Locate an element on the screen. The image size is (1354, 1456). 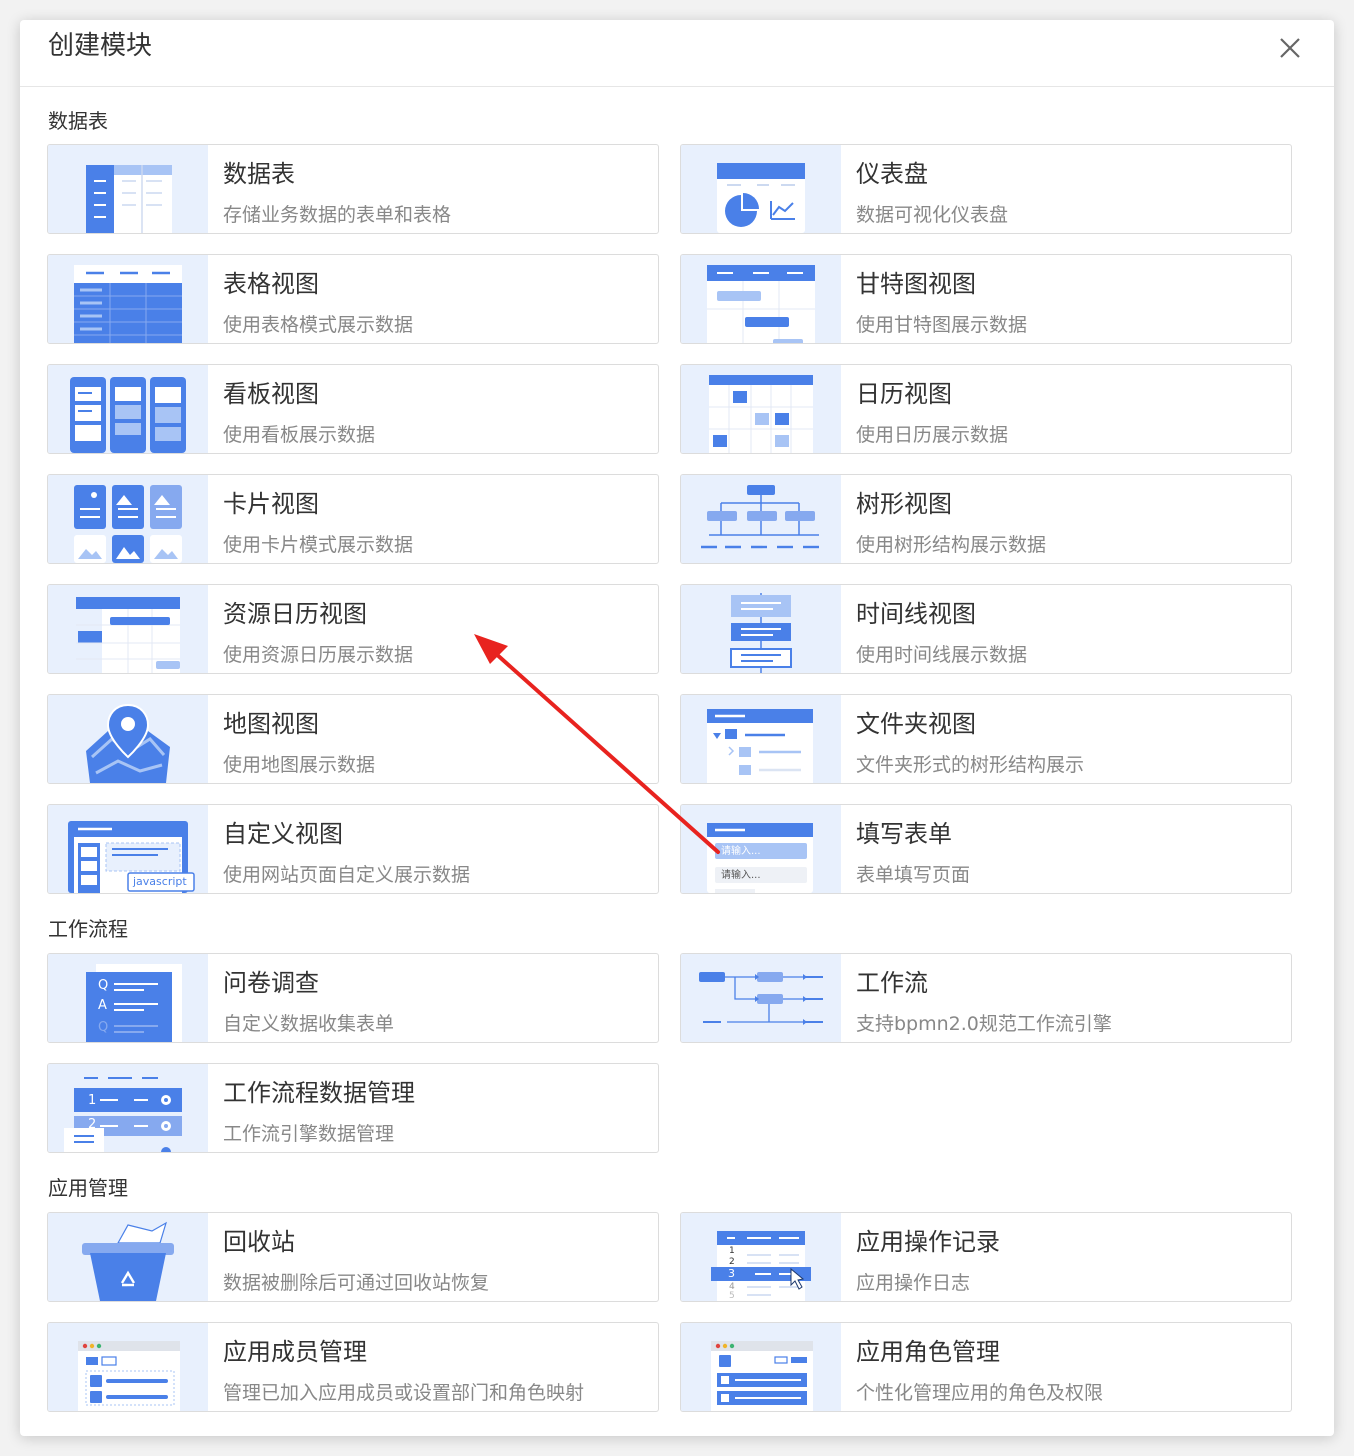
log-row-number: 3 is located at coordinates (731, 1273).